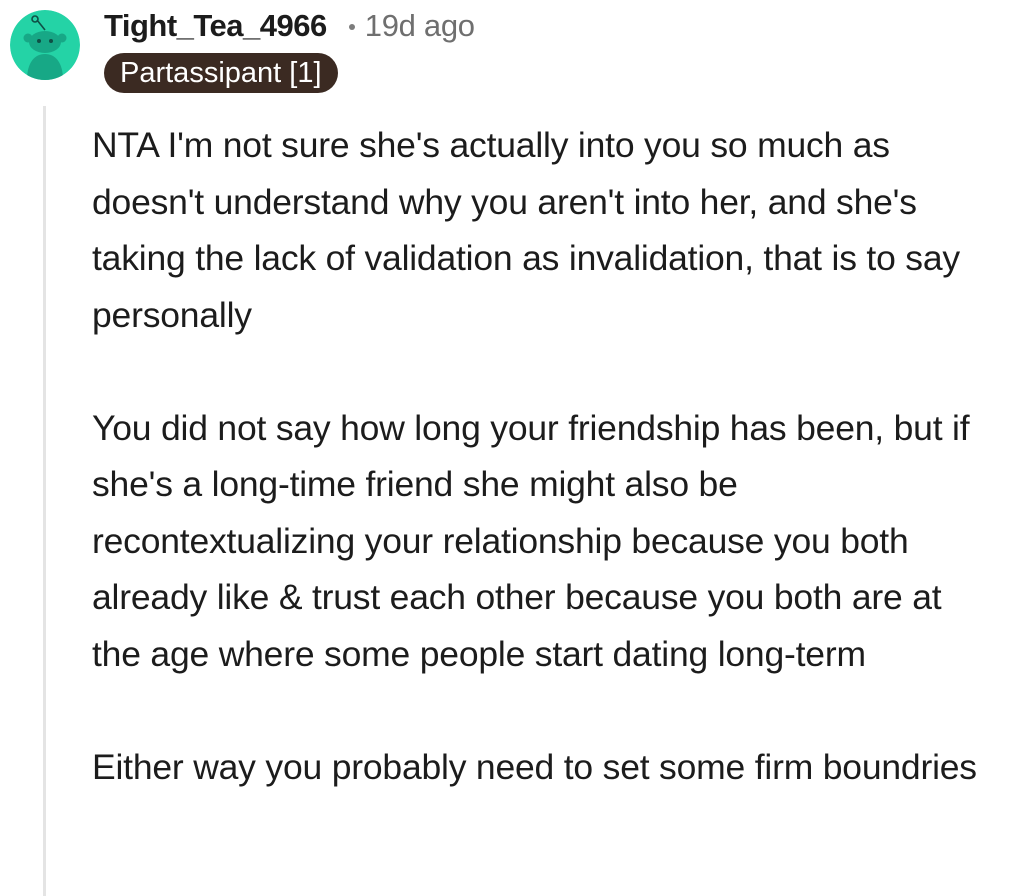 Image resolution: width=1010 pixels, height=896 pixels. I want to click on reddit-snoo-icon, so click(45, 45).